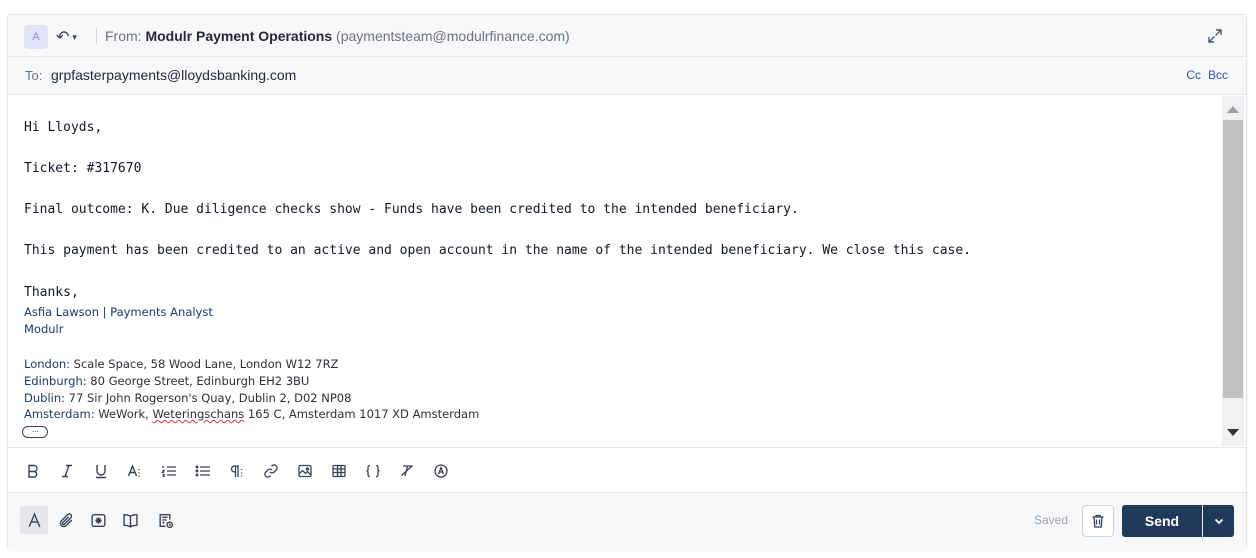 The height and width of the screenshot is (558, 1256). I want to click on send-options-dropdown, so click(1218, 521).